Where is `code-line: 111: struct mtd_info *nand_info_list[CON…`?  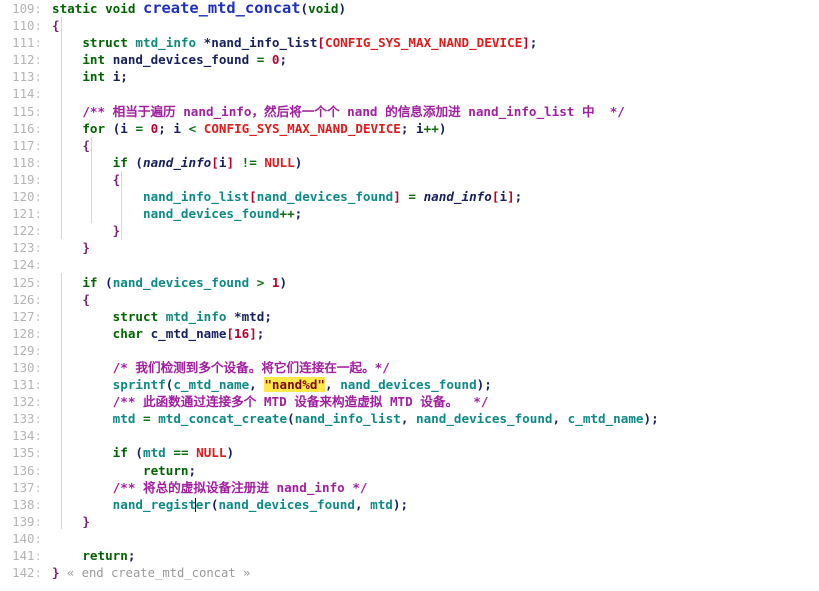 code-line: 111: struct mtd_info *nand_info_list[CON… is located at coordinates (409, 42).